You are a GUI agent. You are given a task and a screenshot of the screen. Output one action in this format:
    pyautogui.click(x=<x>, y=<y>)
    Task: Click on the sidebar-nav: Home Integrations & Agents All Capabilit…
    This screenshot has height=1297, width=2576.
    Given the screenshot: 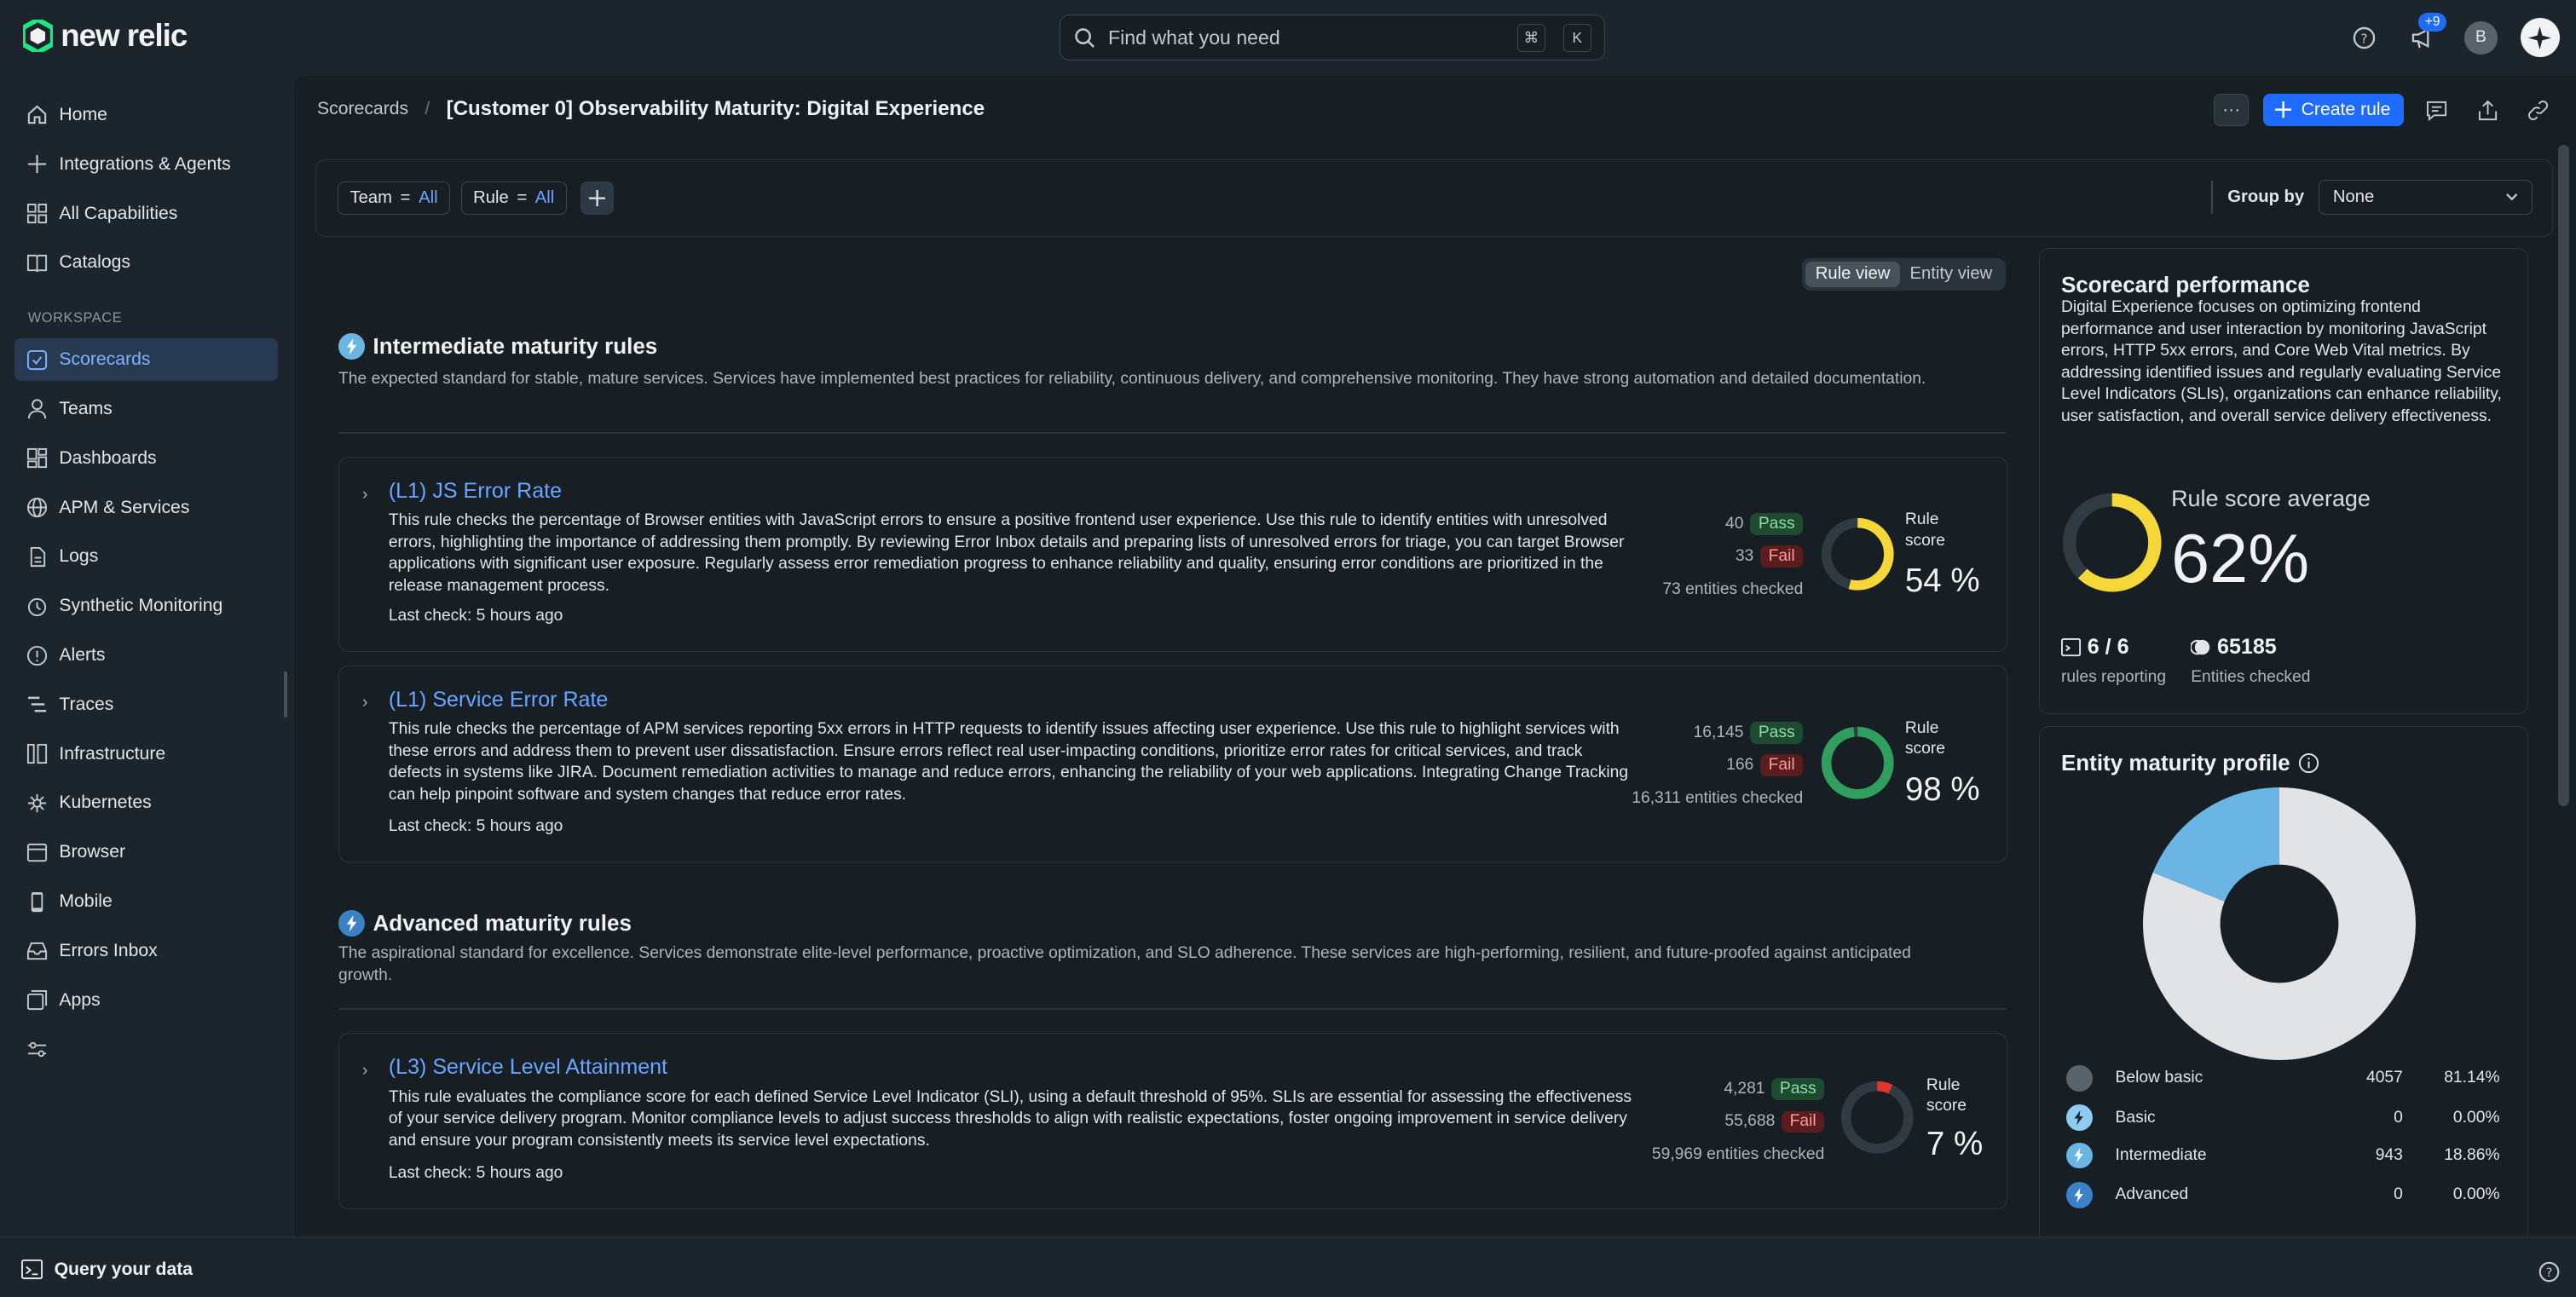 What is the action you would take?
    pyautogui.click(x=147, y=656)
    